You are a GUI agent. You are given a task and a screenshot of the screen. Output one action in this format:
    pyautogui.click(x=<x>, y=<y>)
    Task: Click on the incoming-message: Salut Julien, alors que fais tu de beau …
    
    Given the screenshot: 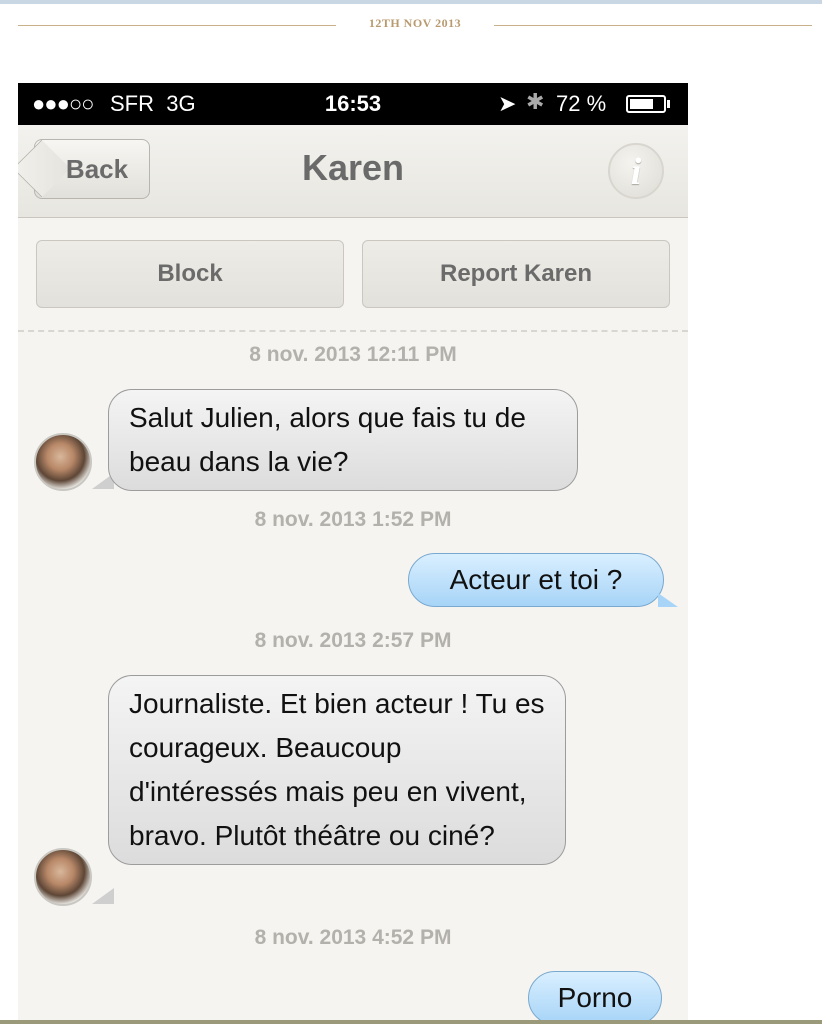 What is the action you would take?
    pyautogui.click(x=343, y=440)
    